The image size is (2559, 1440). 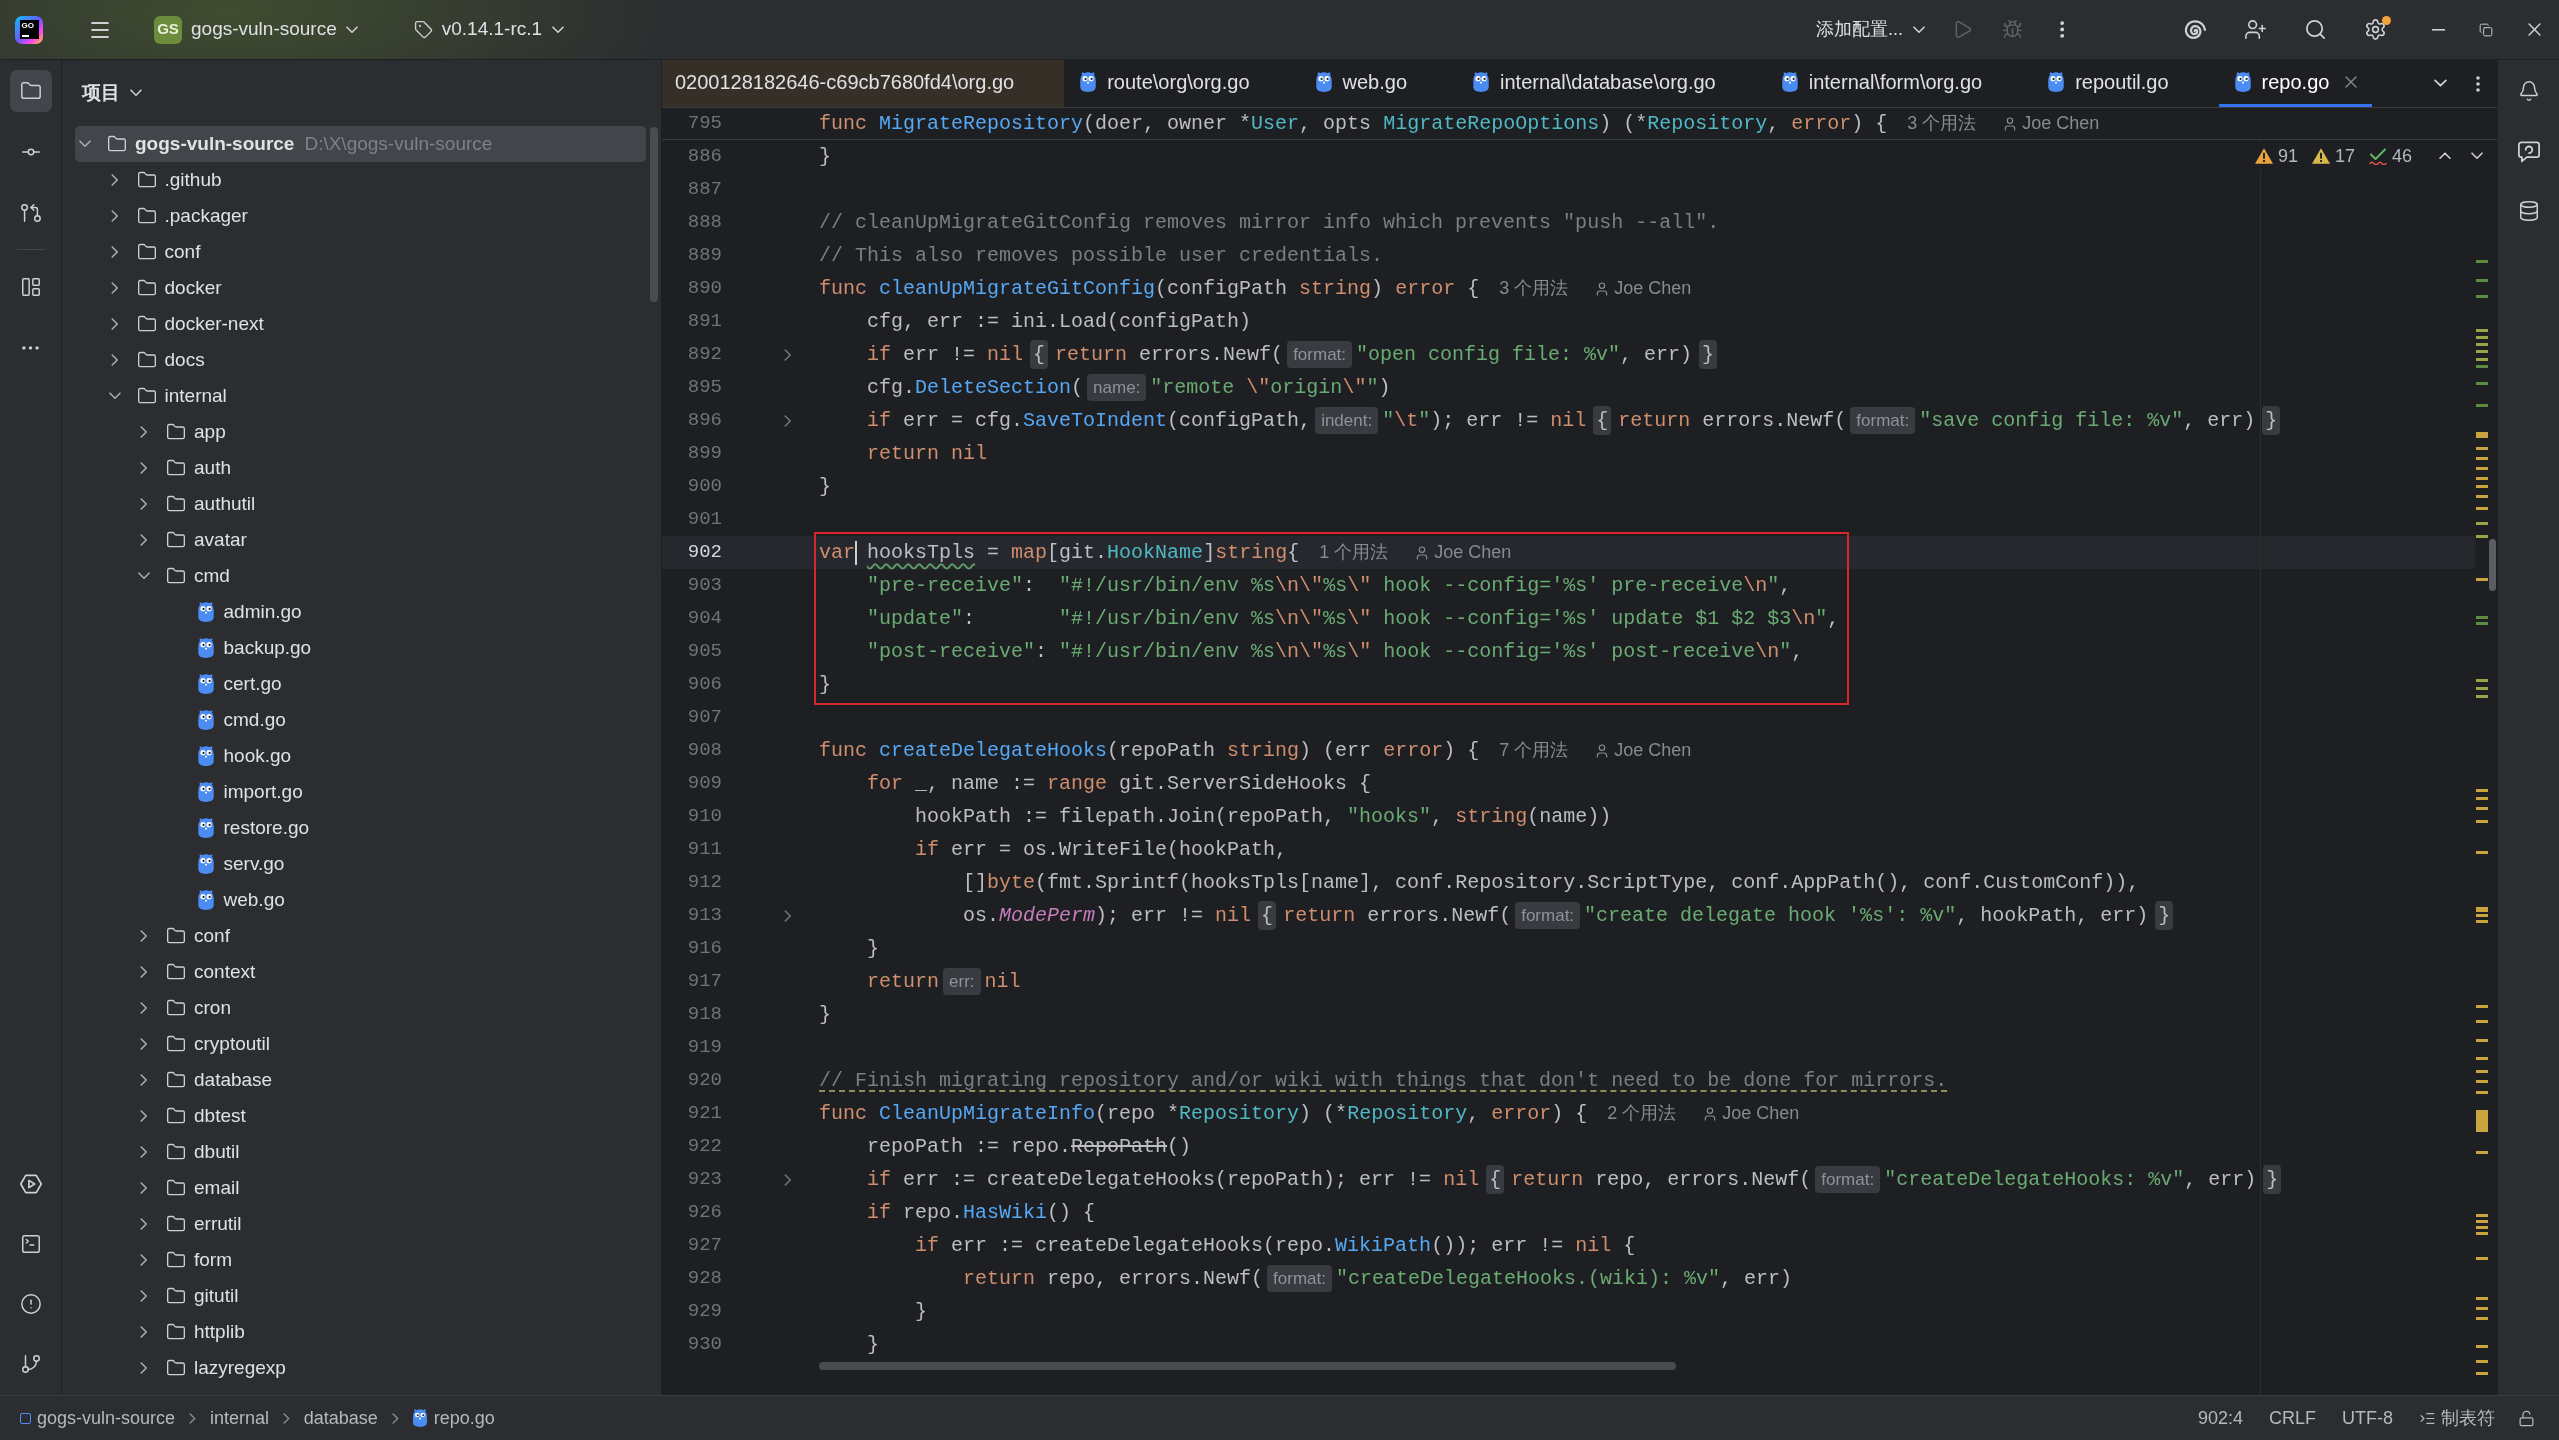 I want to click on tree-item: hook.go, so click(x=360, y=756).